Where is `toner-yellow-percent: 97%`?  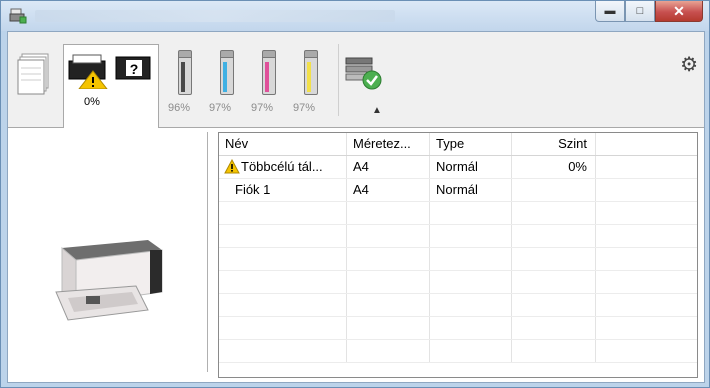 toner-yellow-percent: 97% is located at coordinates (304, 108).